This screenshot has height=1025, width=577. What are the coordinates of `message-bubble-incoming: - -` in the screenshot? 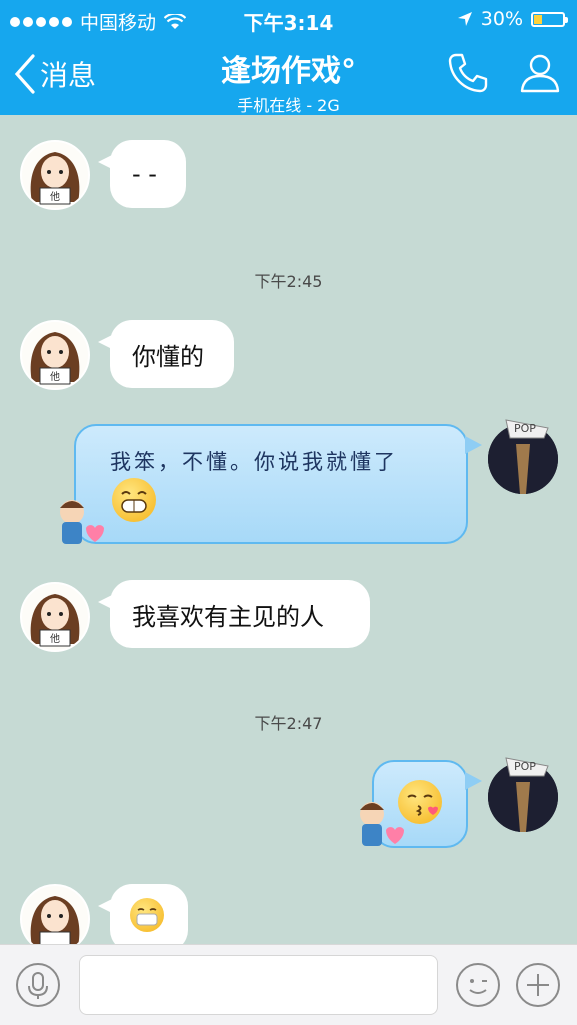 It's located at (142, 174).